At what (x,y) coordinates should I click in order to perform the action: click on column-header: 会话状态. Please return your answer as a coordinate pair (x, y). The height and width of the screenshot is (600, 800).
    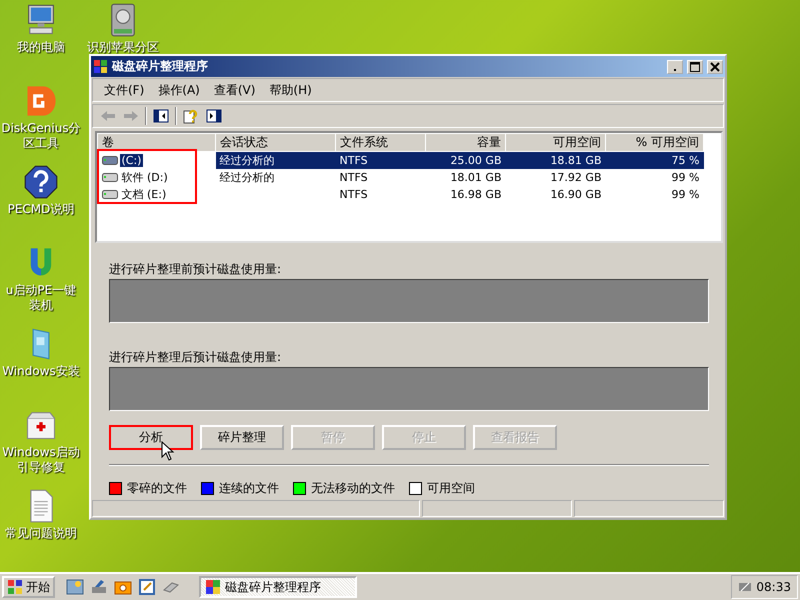
    Looking at the image, I should click on (276, 143).